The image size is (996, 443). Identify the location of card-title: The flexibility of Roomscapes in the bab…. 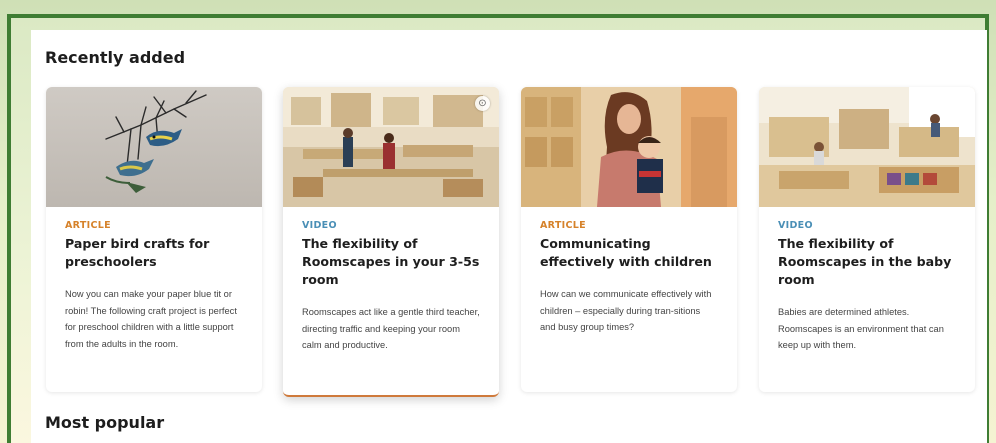
(867, 262).